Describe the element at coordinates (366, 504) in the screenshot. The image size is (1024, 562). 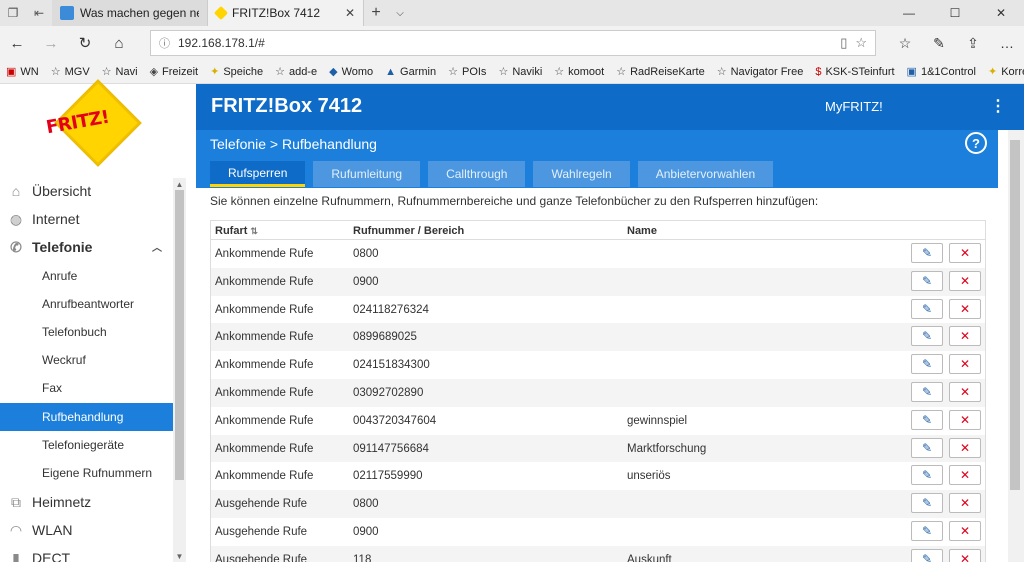
I see `cell-rufnummer: 0800` at that location.